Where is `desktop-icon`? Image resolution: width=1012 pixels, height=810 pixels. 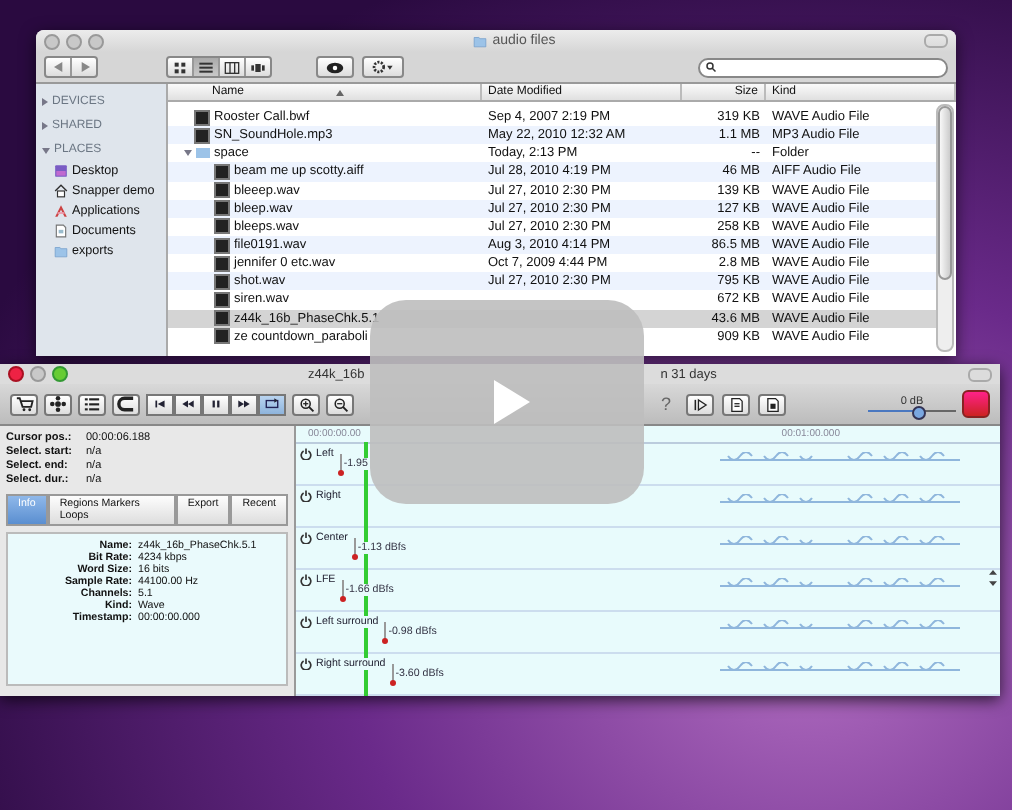 desktop-icon is located at coordinates (61, 171).